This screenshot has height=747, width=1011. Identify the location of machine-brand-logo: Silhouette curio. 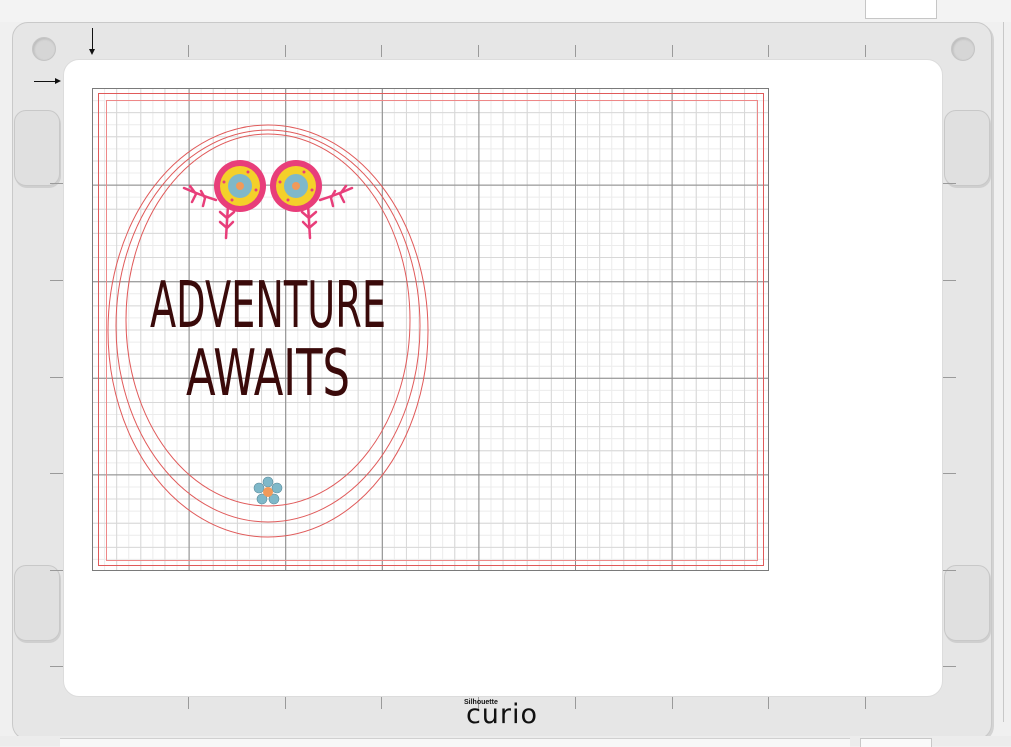
(502, 714).